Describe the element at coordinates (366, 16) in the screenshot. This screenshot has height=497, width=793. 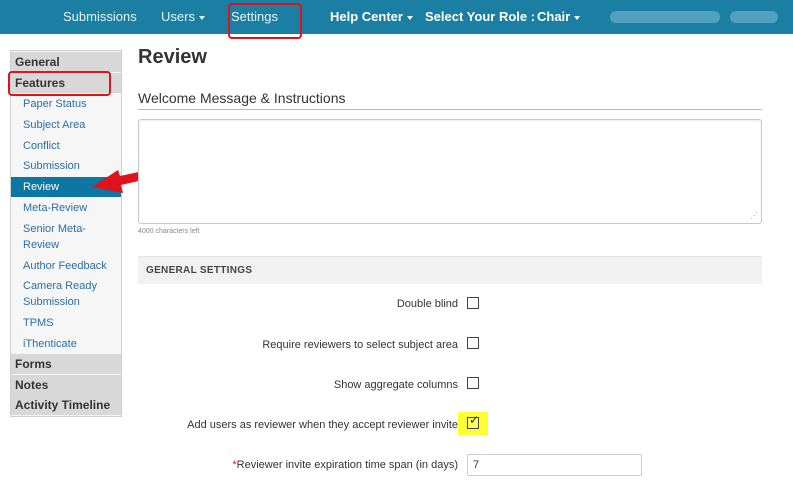
I see `nav-help-center-label: Help Center` at that location.